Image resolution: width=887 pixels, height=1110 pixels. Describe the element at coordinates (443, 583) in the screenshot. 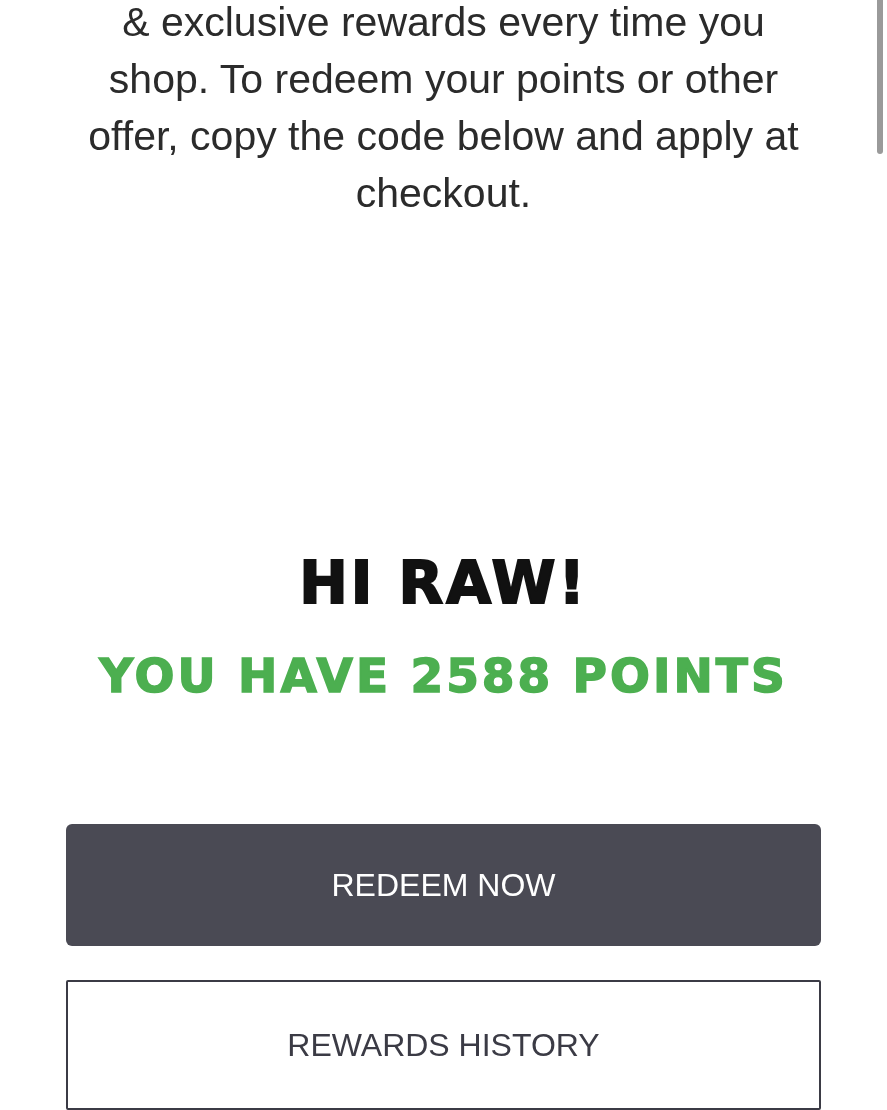

I see `greeting-heading: HI RAW!` at that location.